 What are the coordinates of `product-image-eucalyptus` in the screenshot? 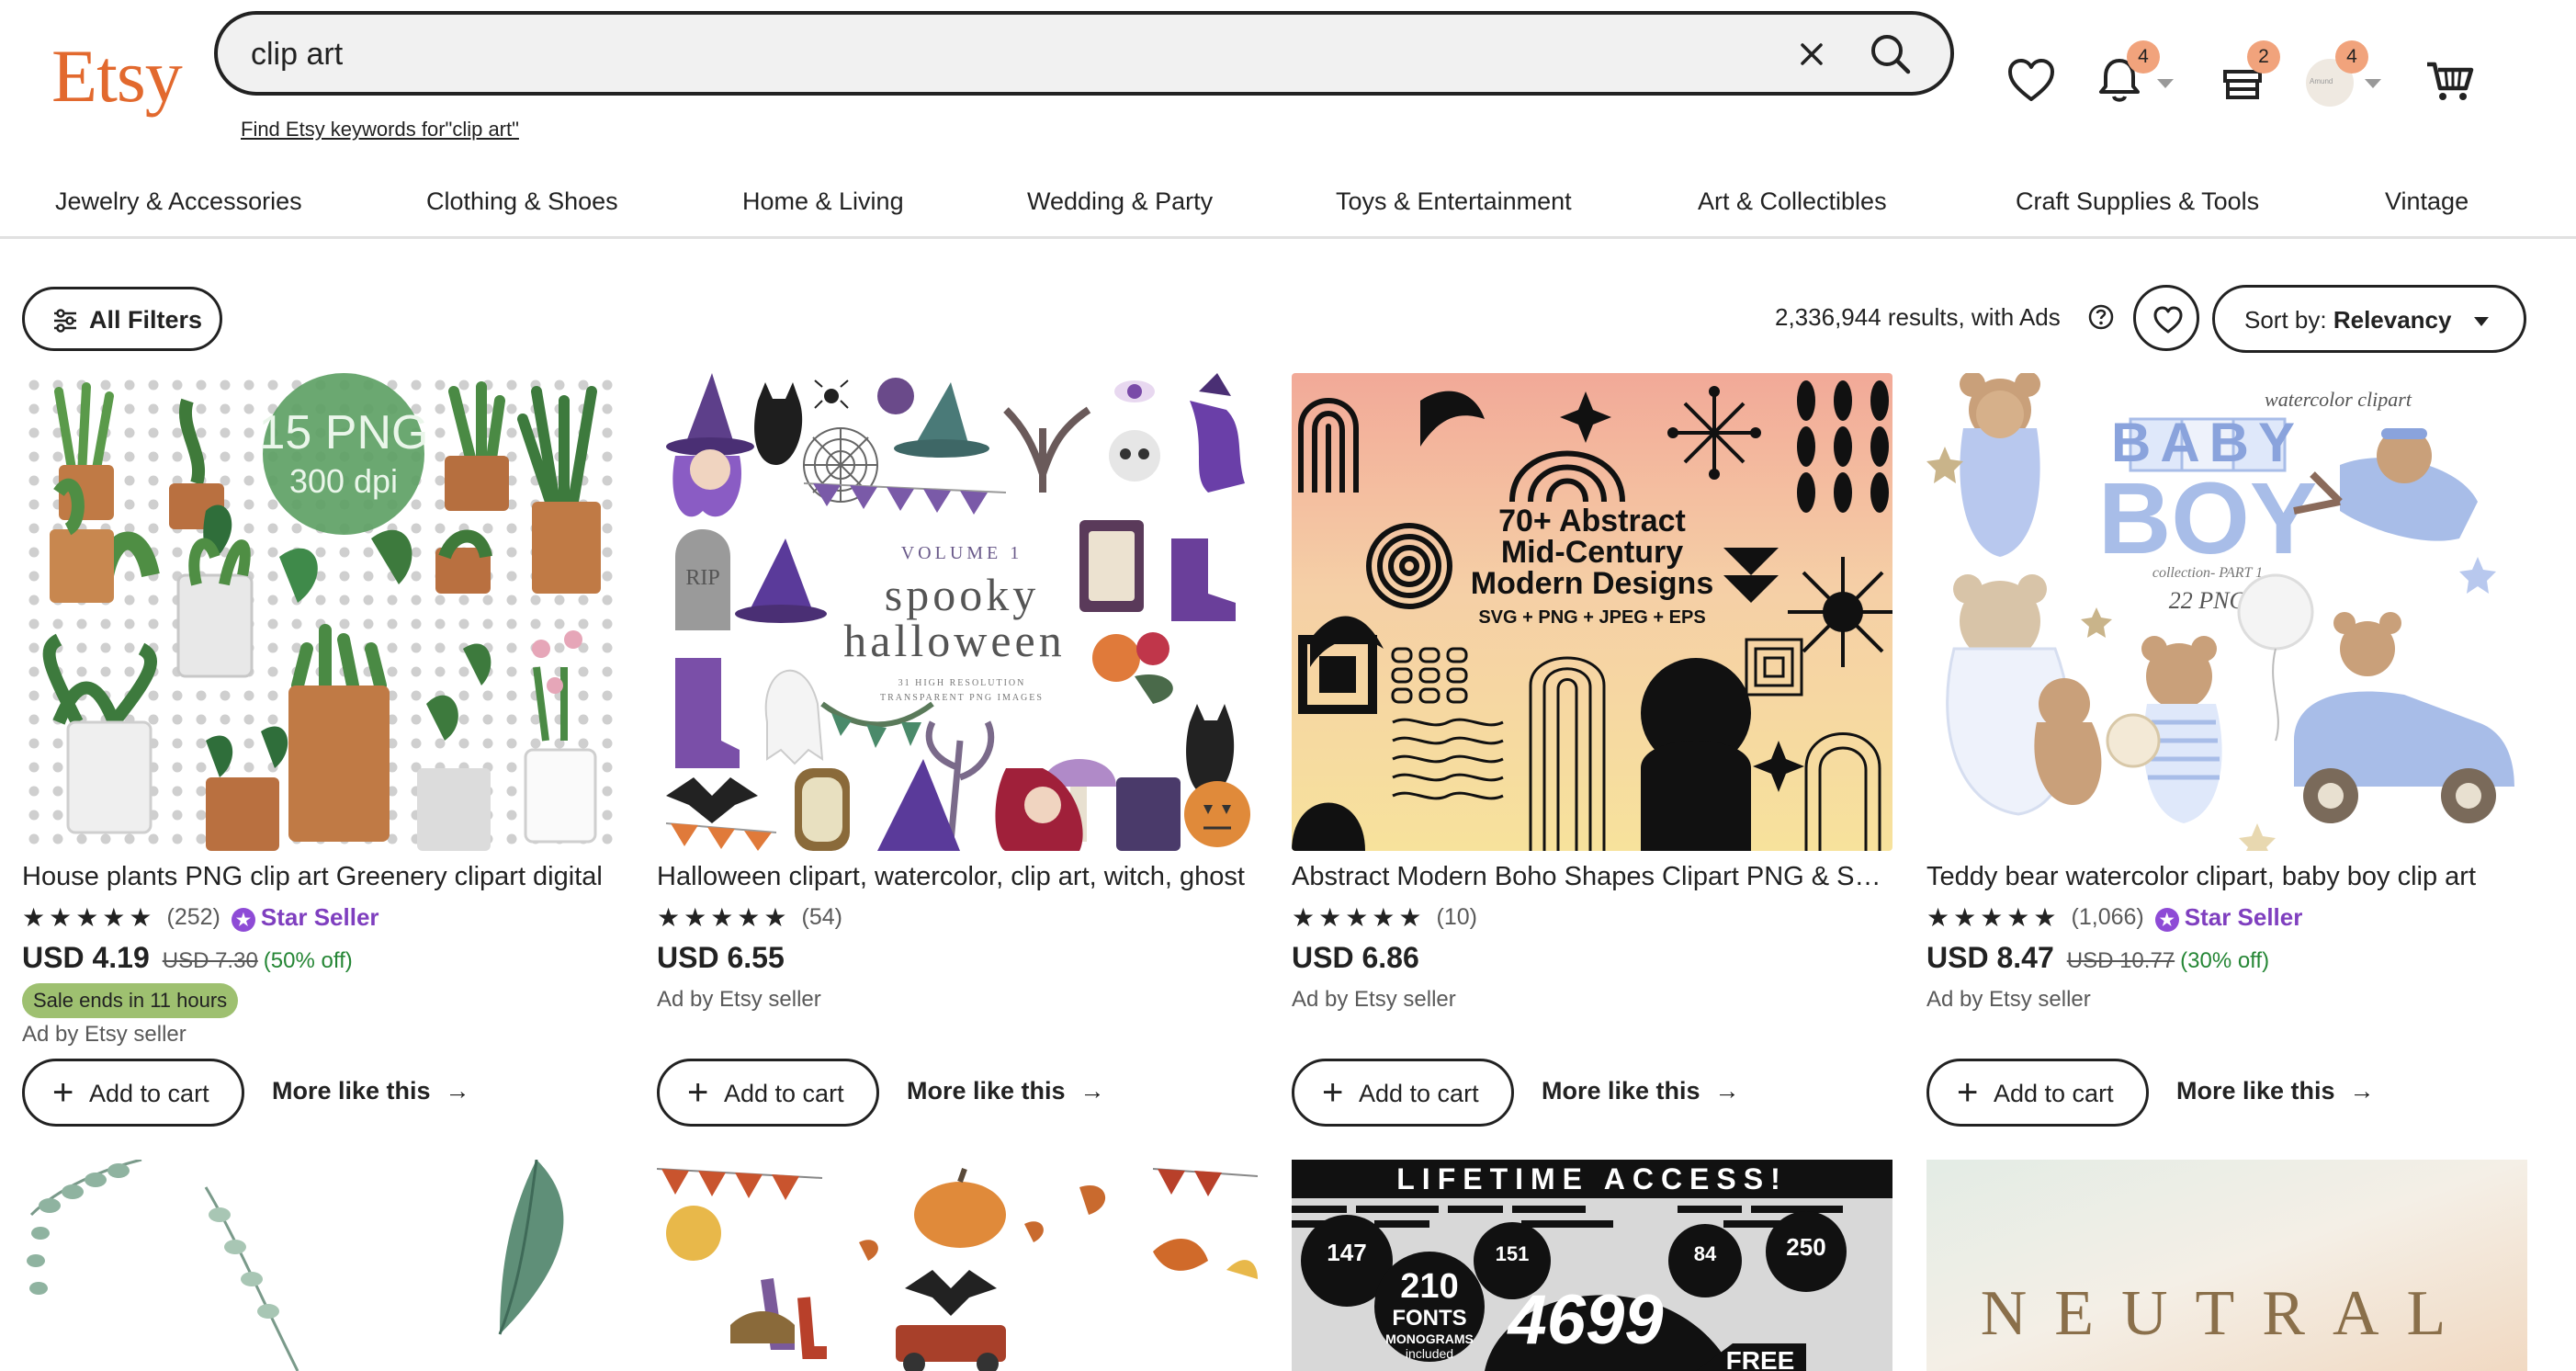 It's located at (322, 1265).